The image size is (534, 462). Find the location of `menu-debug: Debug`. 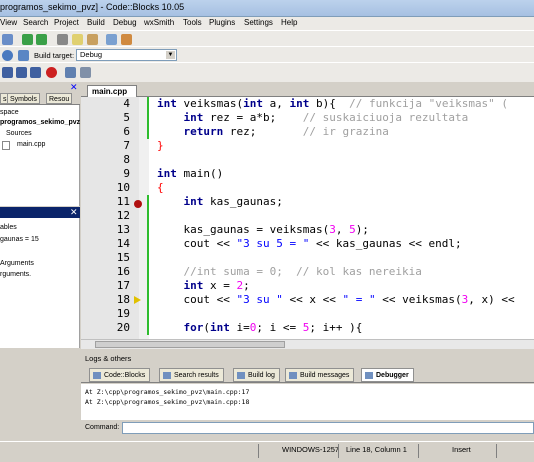

menu-debug: Debug is located at coordinates (125, 22).